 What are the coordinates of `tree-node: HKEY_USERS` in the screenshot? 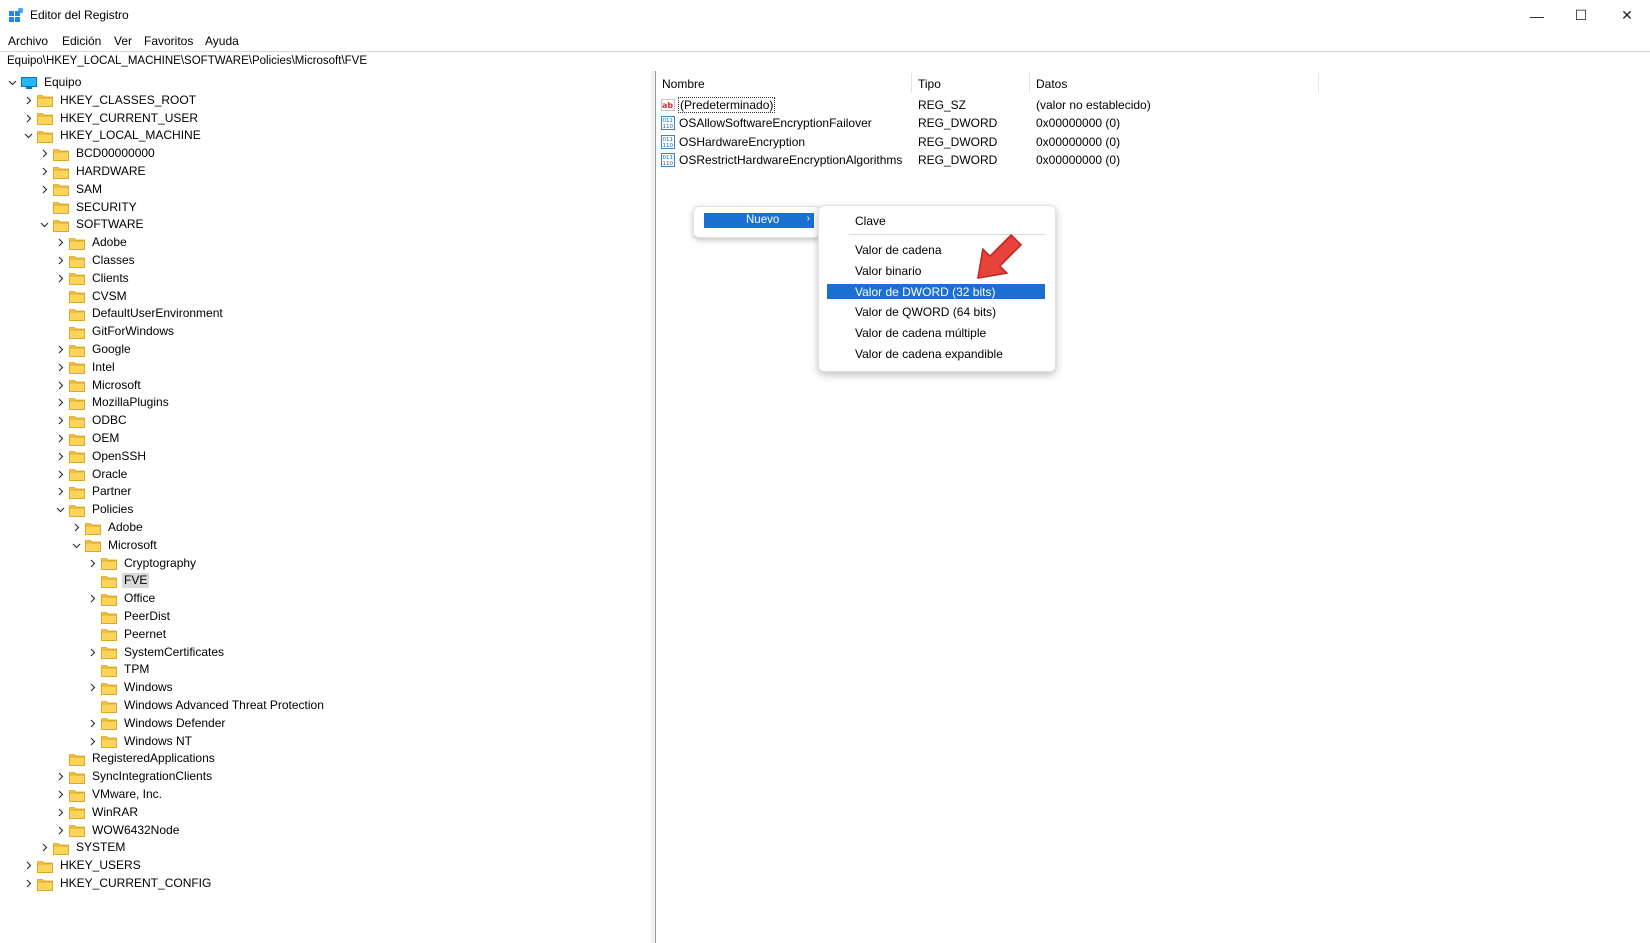 It's located at (82, 865).